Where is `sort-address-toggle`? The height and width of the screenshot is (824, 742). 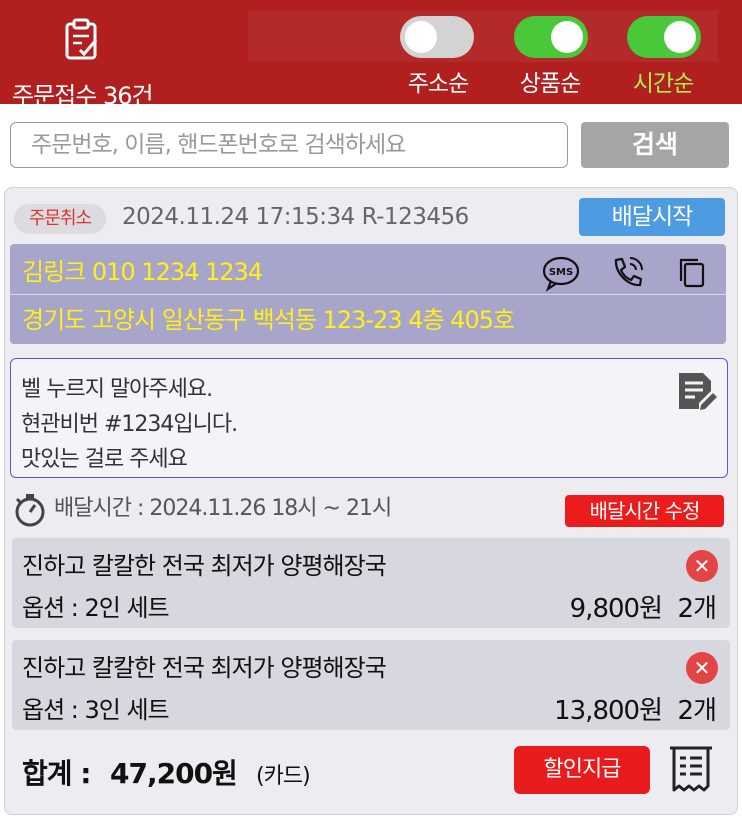
sort-address-toggle is located at coordinates (437, 37).